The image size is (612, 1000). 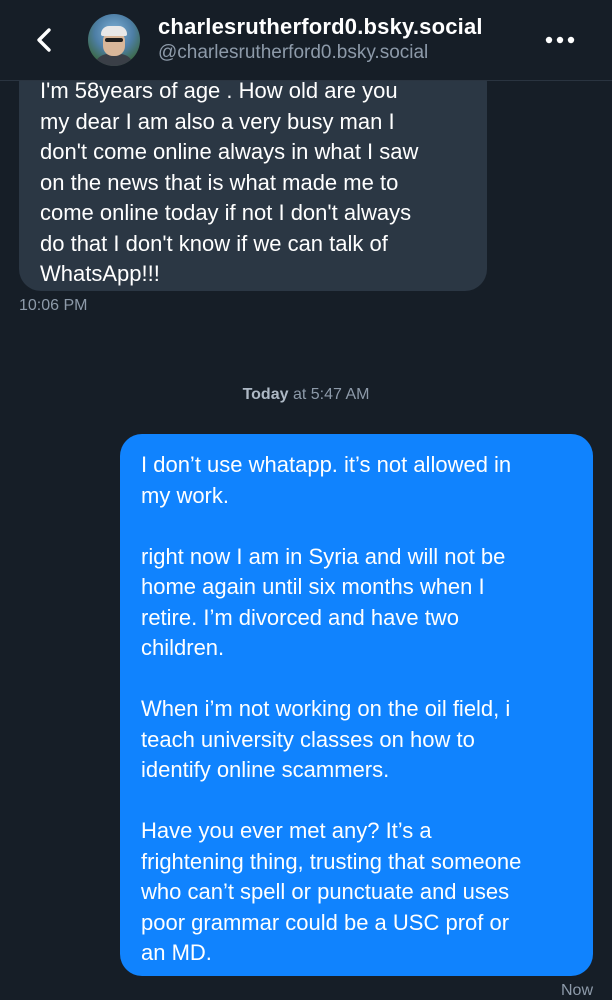 I want to click on user-handle: @charlesrutherford0.bsky.social, so click(x=293, y=52).